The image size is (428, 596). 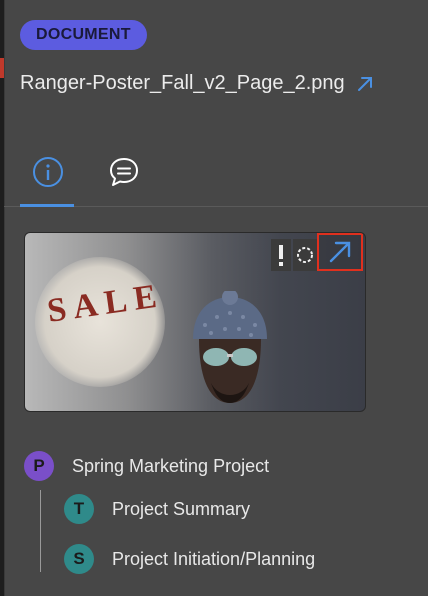 What do you see at coordinates (83, 35) in the screenshot?
I see `document-type-badge: DOCUMENT` at bounding box center [83, 35].